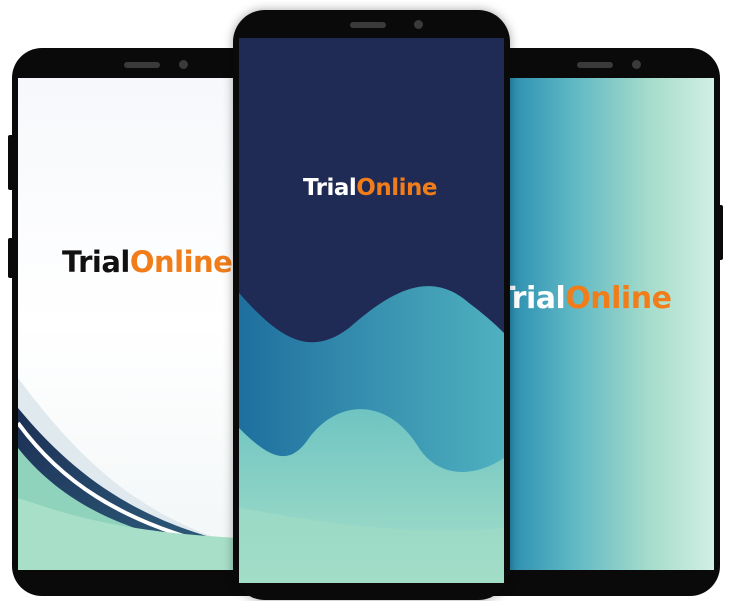  I want to click on left-phone-logo: TrialOnline, so click(147, 262).